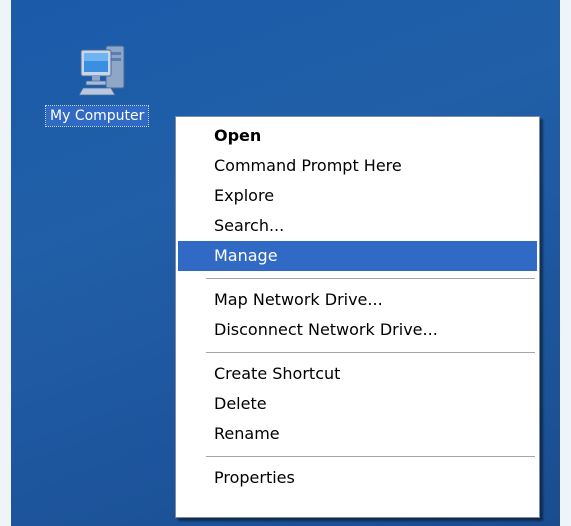 The width and height of the screenshot is (571, 526). I want to click on menu-item-properties: Properties, so click(357, 478).